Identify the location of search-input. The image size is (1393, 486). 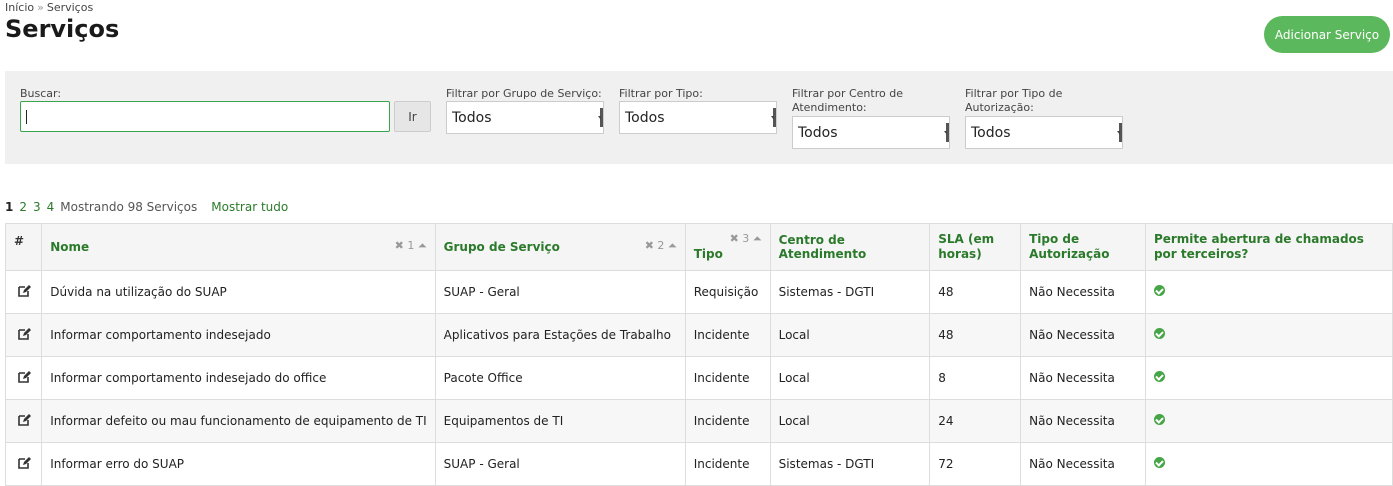
(205, 116).